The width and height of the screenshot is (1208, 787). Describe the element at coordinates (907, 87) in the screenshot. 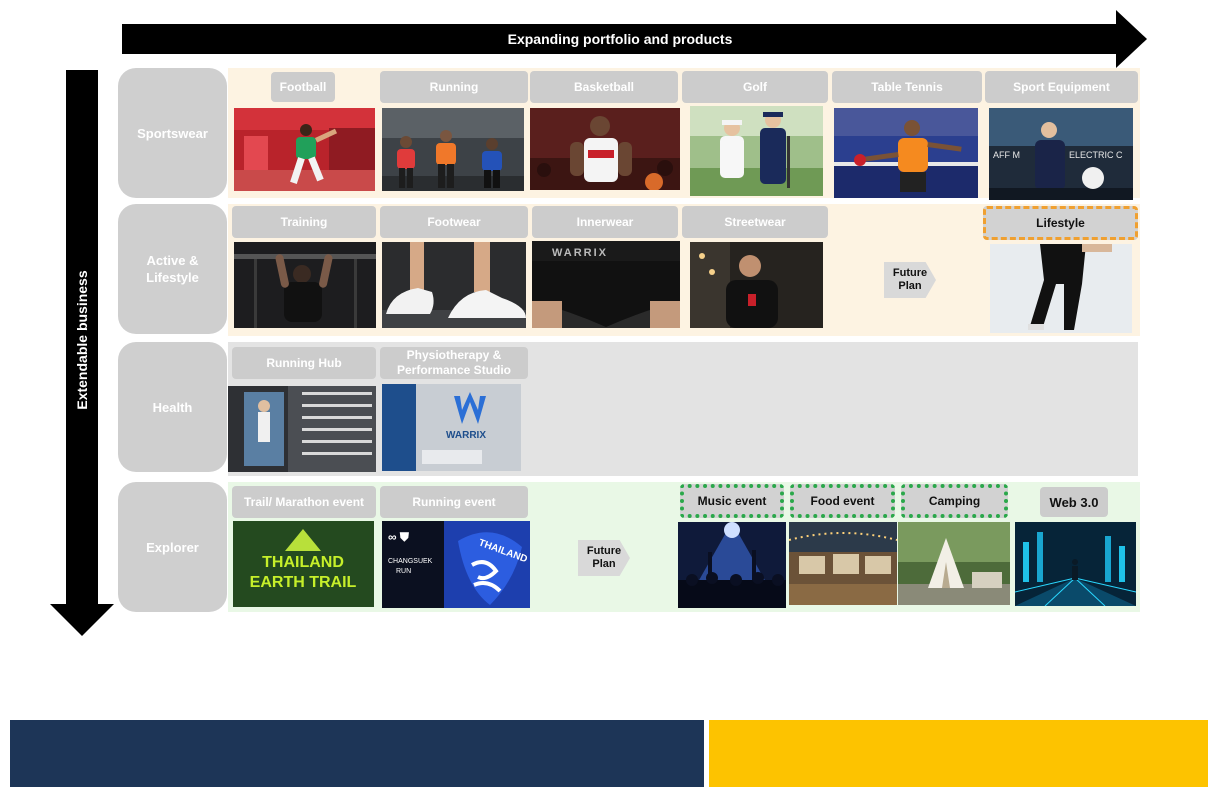

I see `category-table-tennis: Table Tennis` at that location.